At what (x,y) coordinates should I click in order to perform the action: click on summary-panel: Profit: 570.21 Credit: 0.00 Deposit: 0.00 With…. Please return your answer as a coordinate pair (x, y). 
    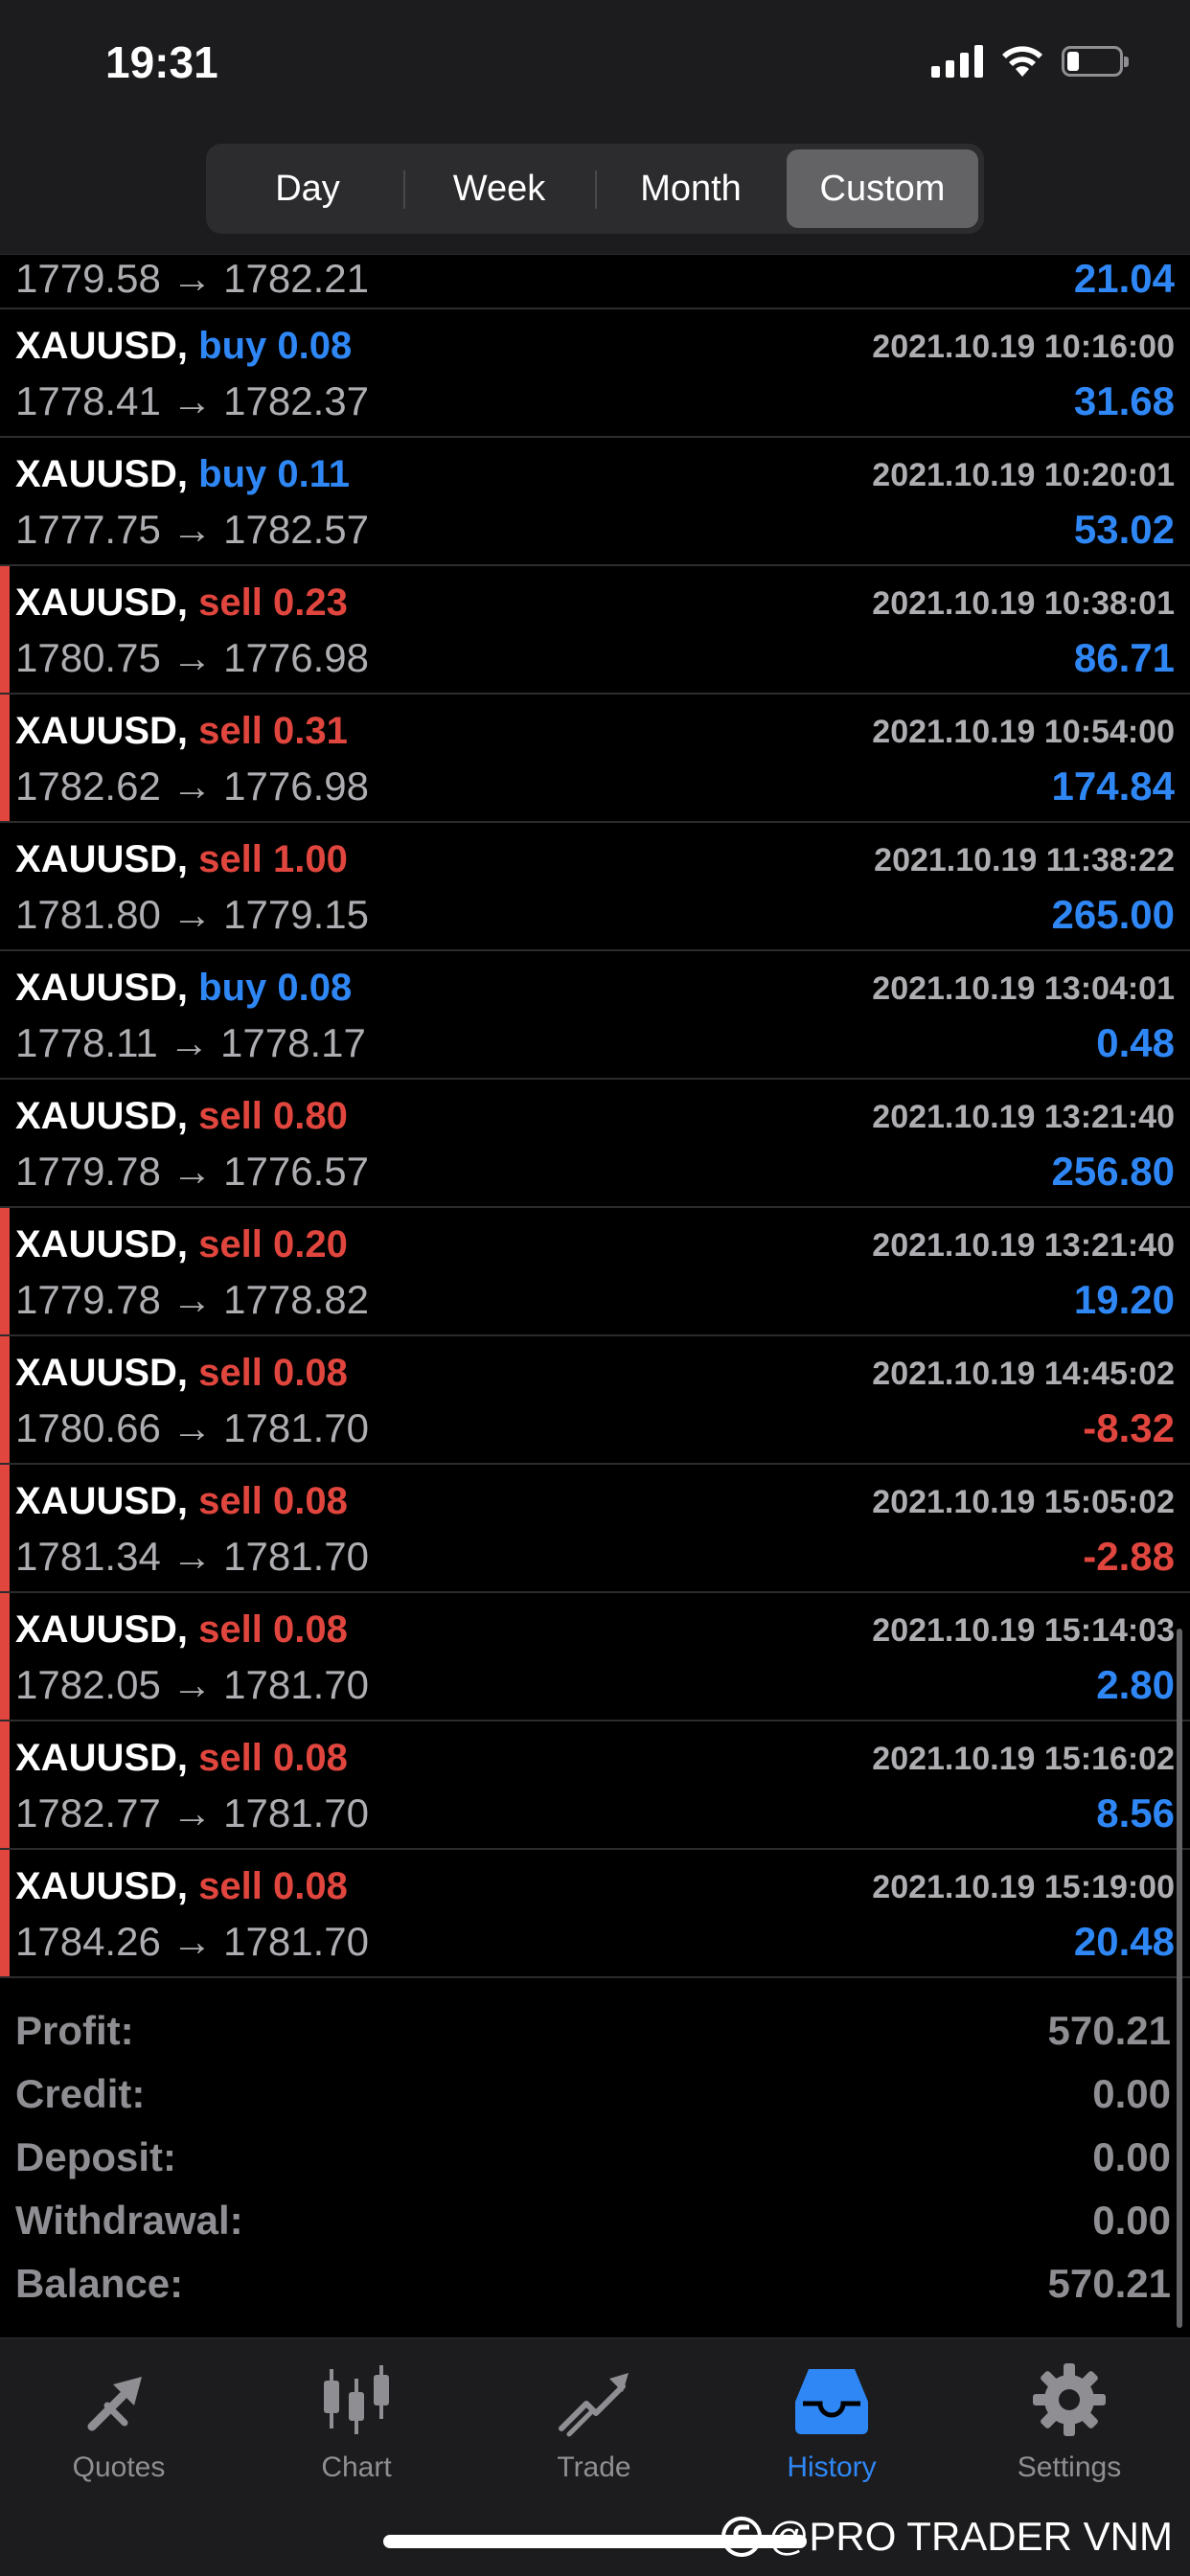
    Looking at the image, I should click on (595, 2151).